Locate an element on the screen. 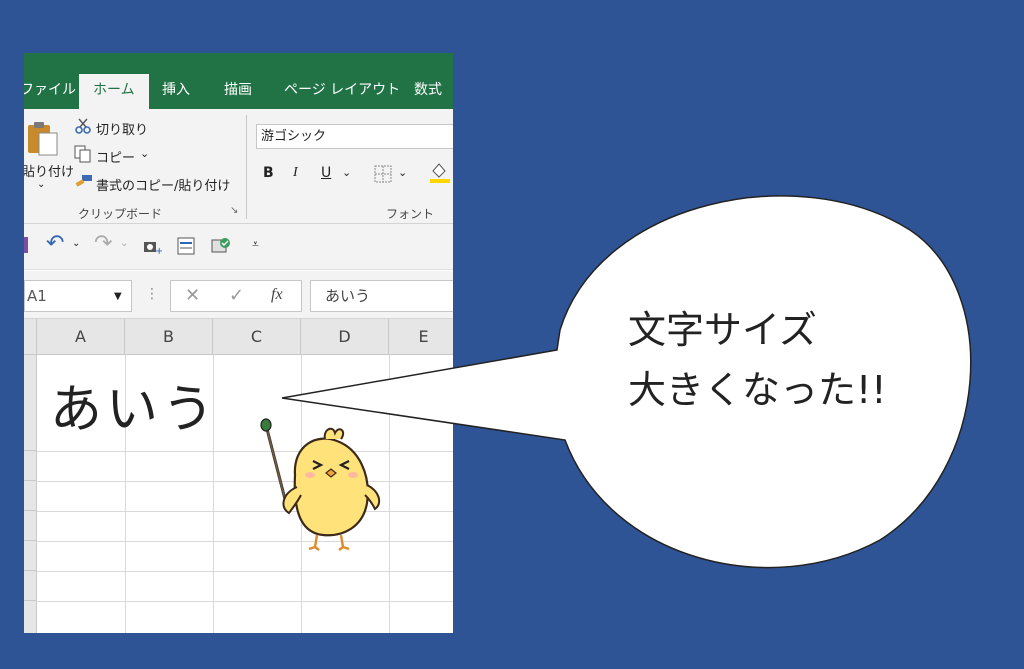 The width and height of the screenshot is (1024, 669). chick-illustration is located at coordinates (320, 484).